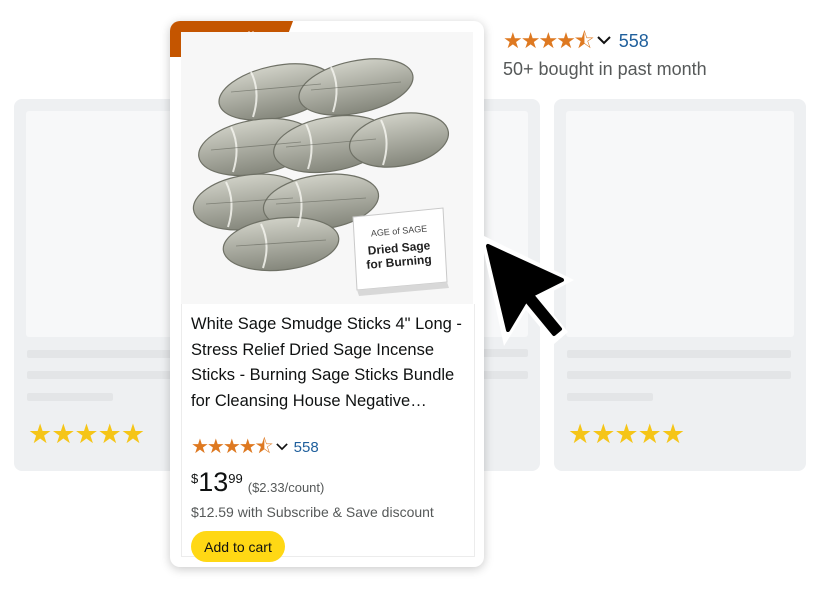  What do you see at coordinates (213, 482) in the screenshot?
I see `price-whole: 13` at bounding box center [213, 482].